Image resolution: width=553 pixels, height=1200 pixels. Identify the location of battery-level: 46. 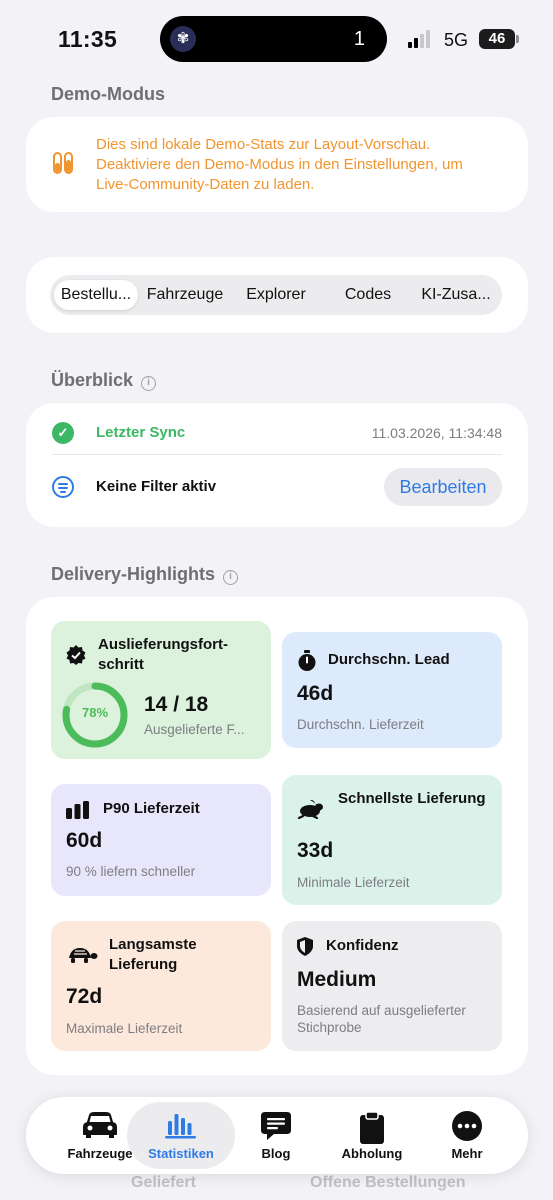
(497, 38).